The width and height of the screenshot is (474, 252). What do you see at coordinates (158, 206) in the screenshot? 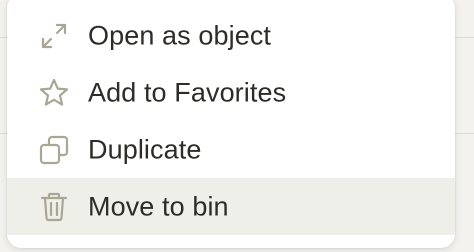
I see `menu-item-label: Move to bin` at bounding box center [158, 206].